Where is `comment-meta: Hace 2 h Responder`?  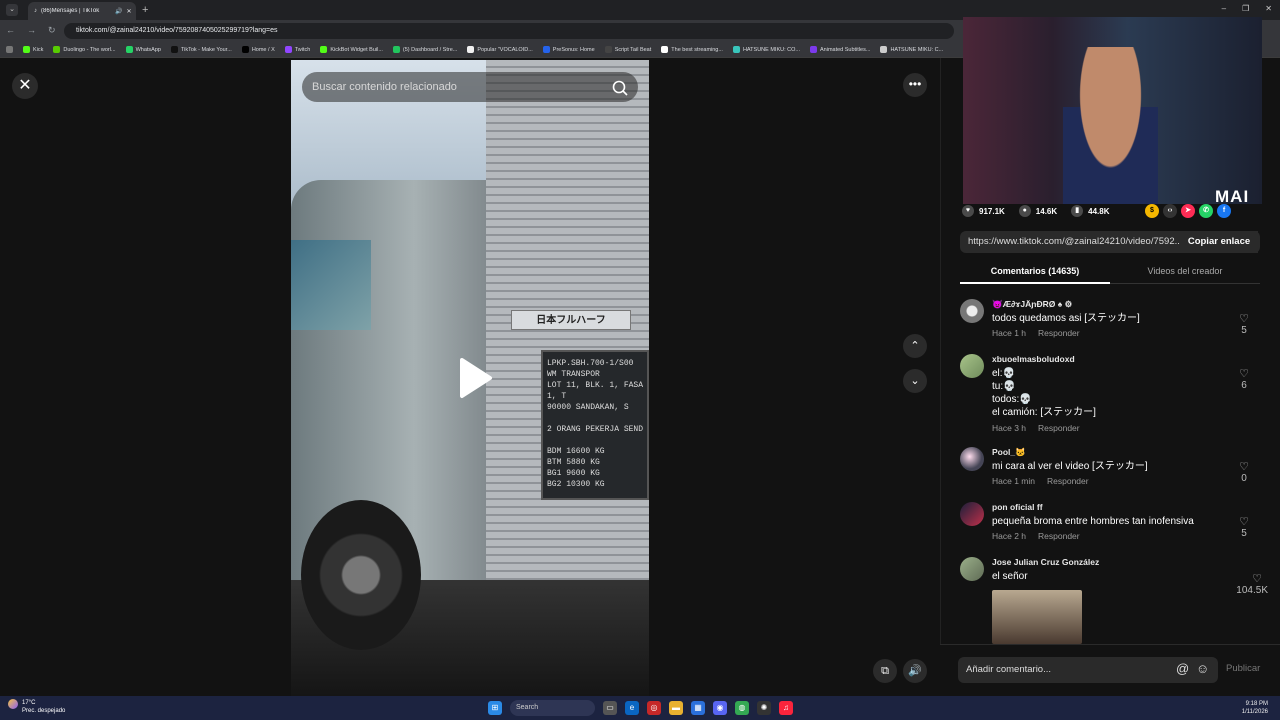 comment-meta: Hace 2 h Responder is located at coordinates (1036, 536).